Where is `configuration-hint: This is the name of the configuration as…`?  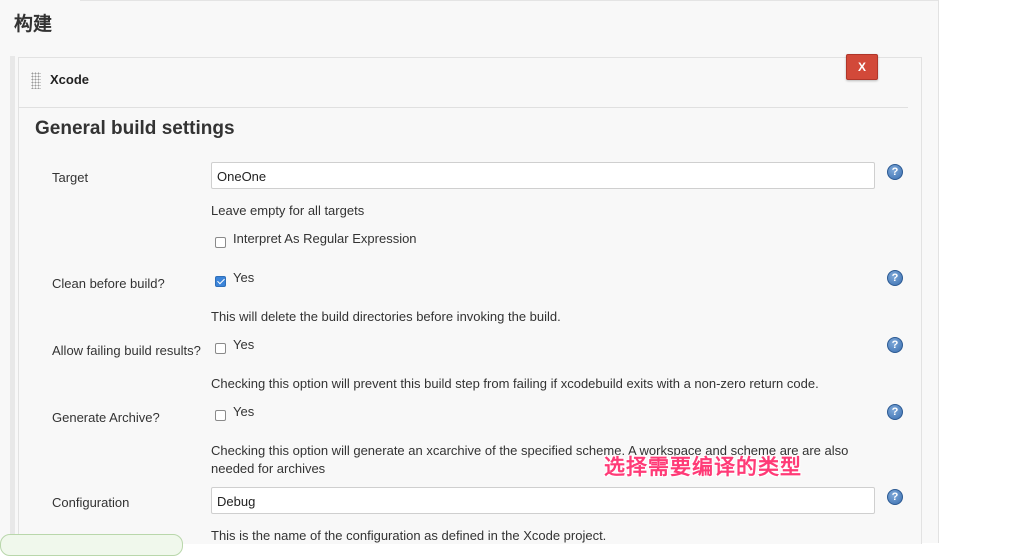
configuration-hint: This is the name of the configuration as… is located at coordinates (409, 535).